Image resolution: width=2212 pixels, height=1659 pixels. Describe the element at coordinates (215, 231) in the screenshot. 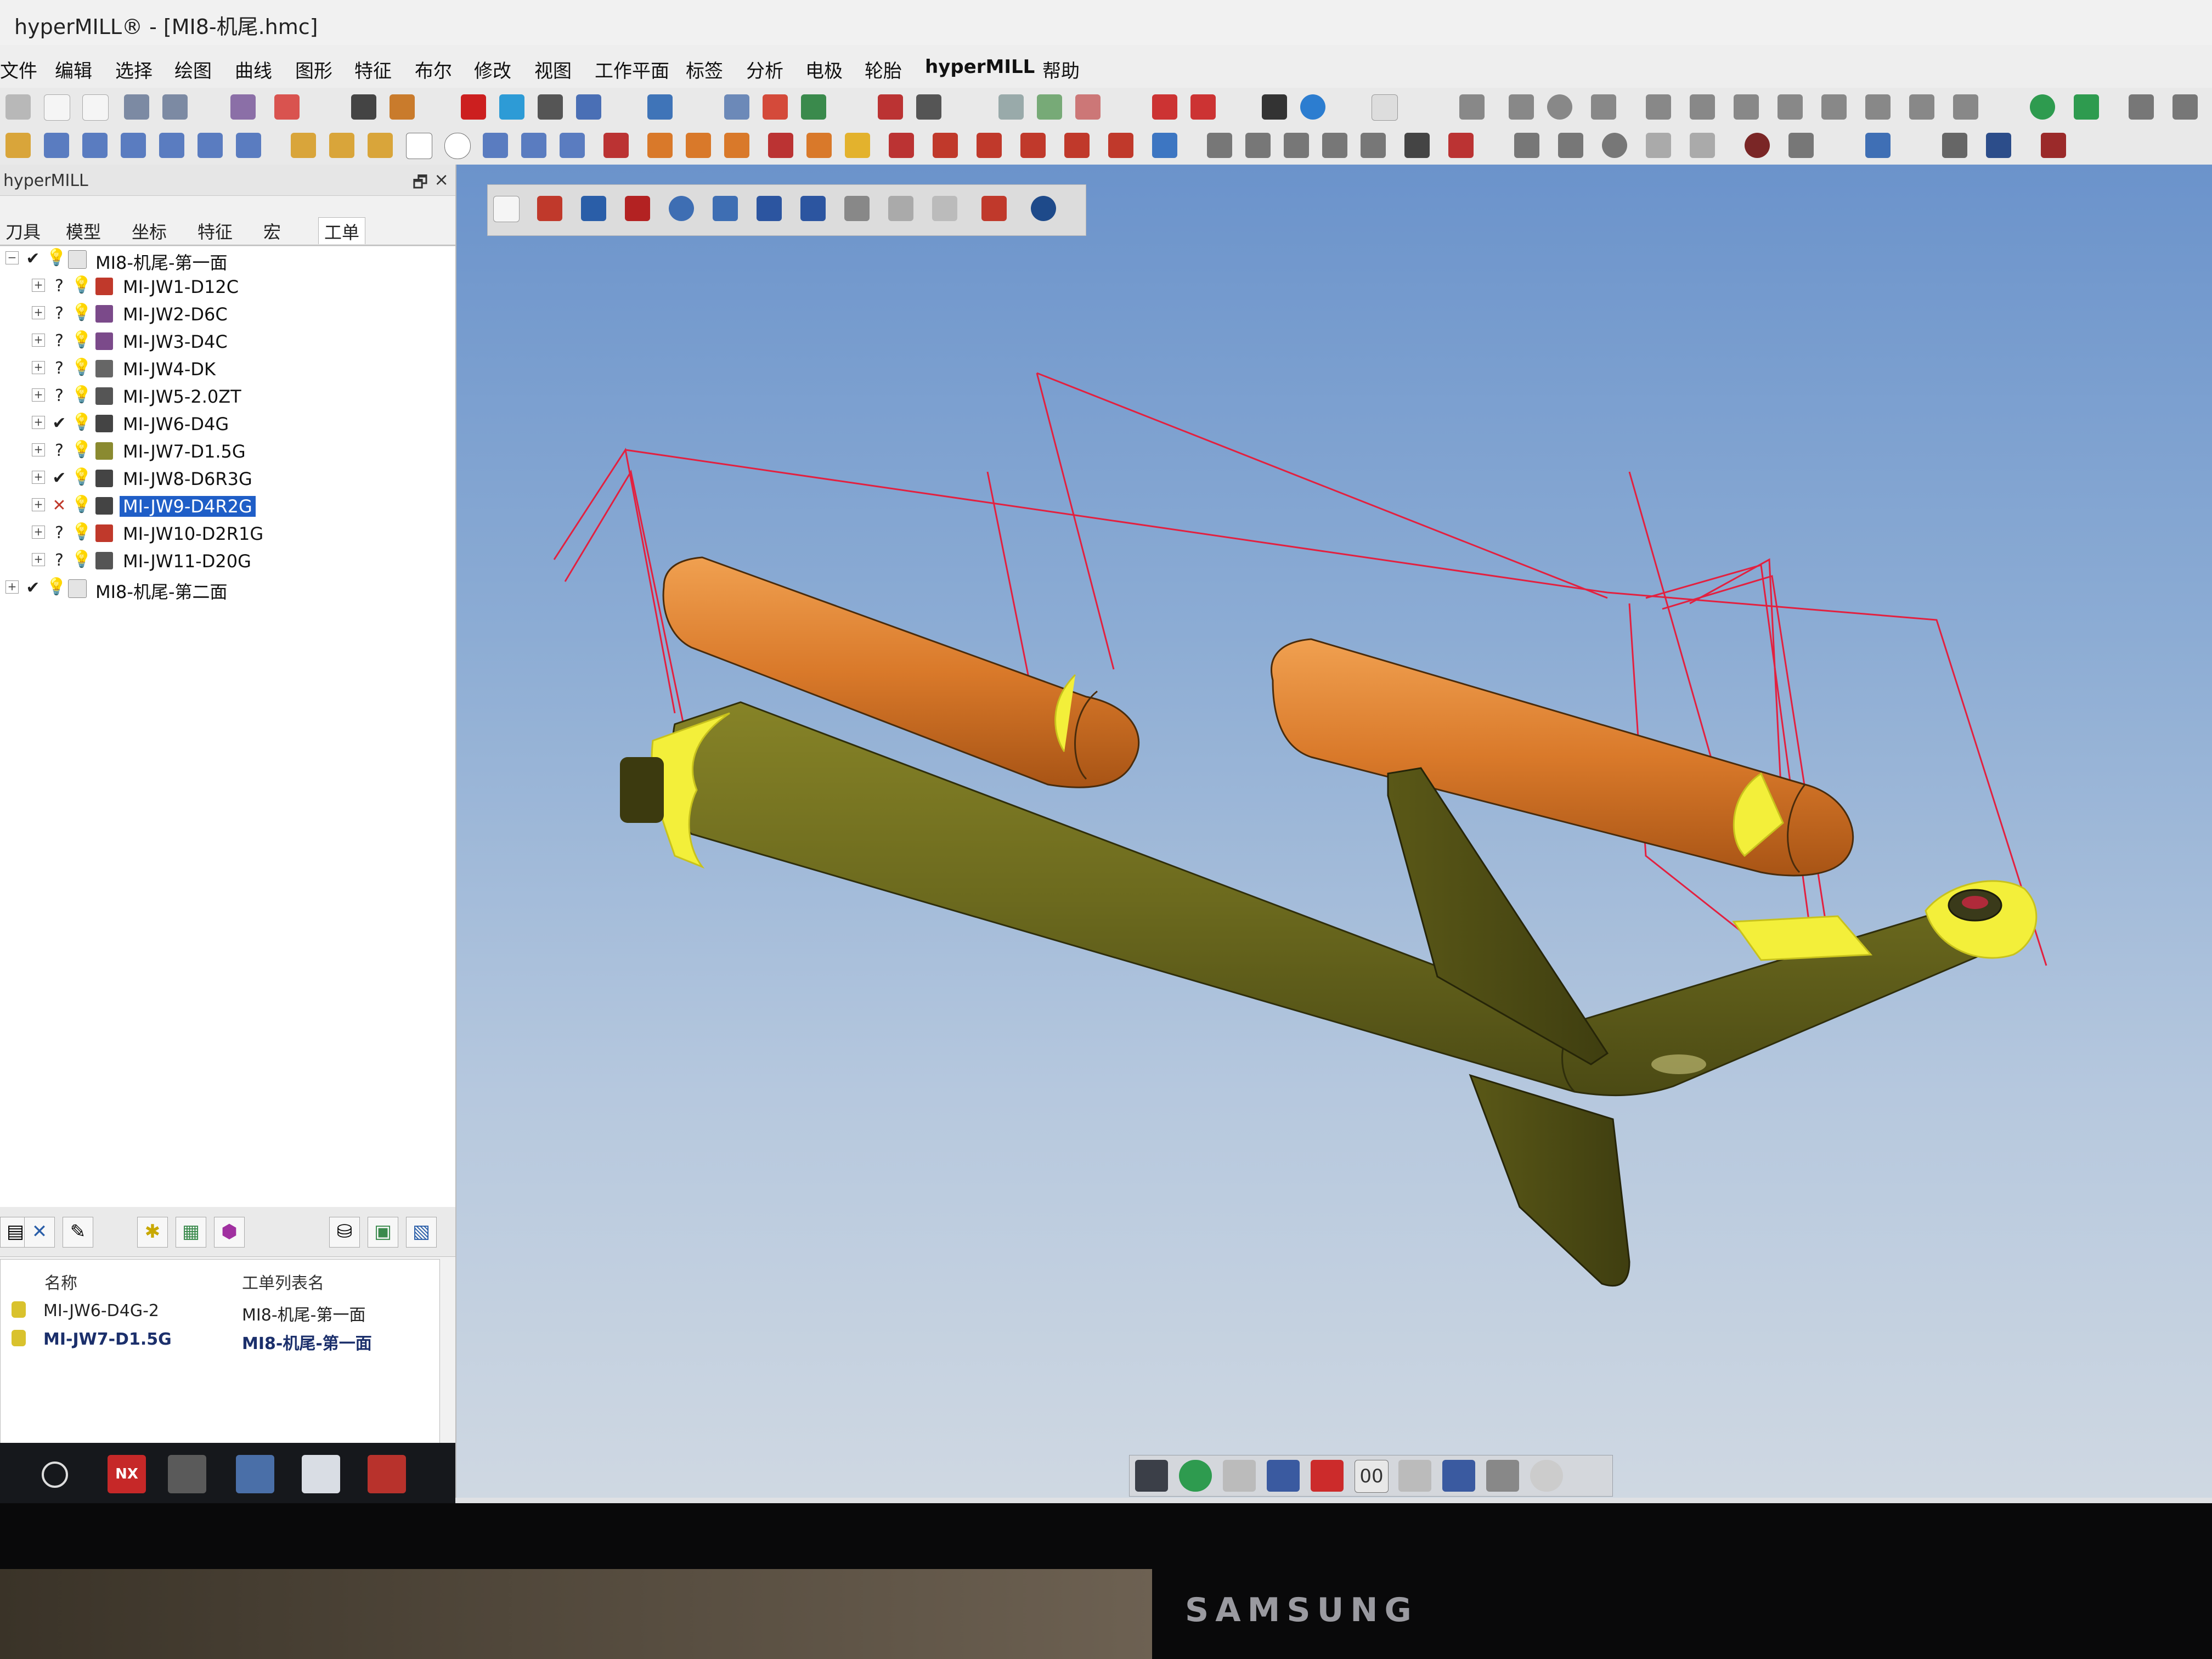

I see `tab-features: 特征` at that location.